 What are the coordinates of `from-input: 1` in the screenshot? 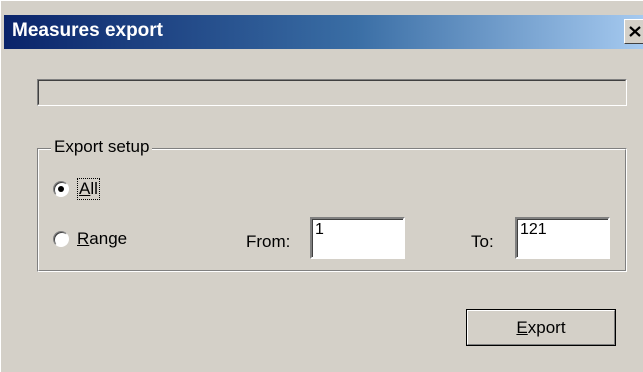 It's located at (357, 238).